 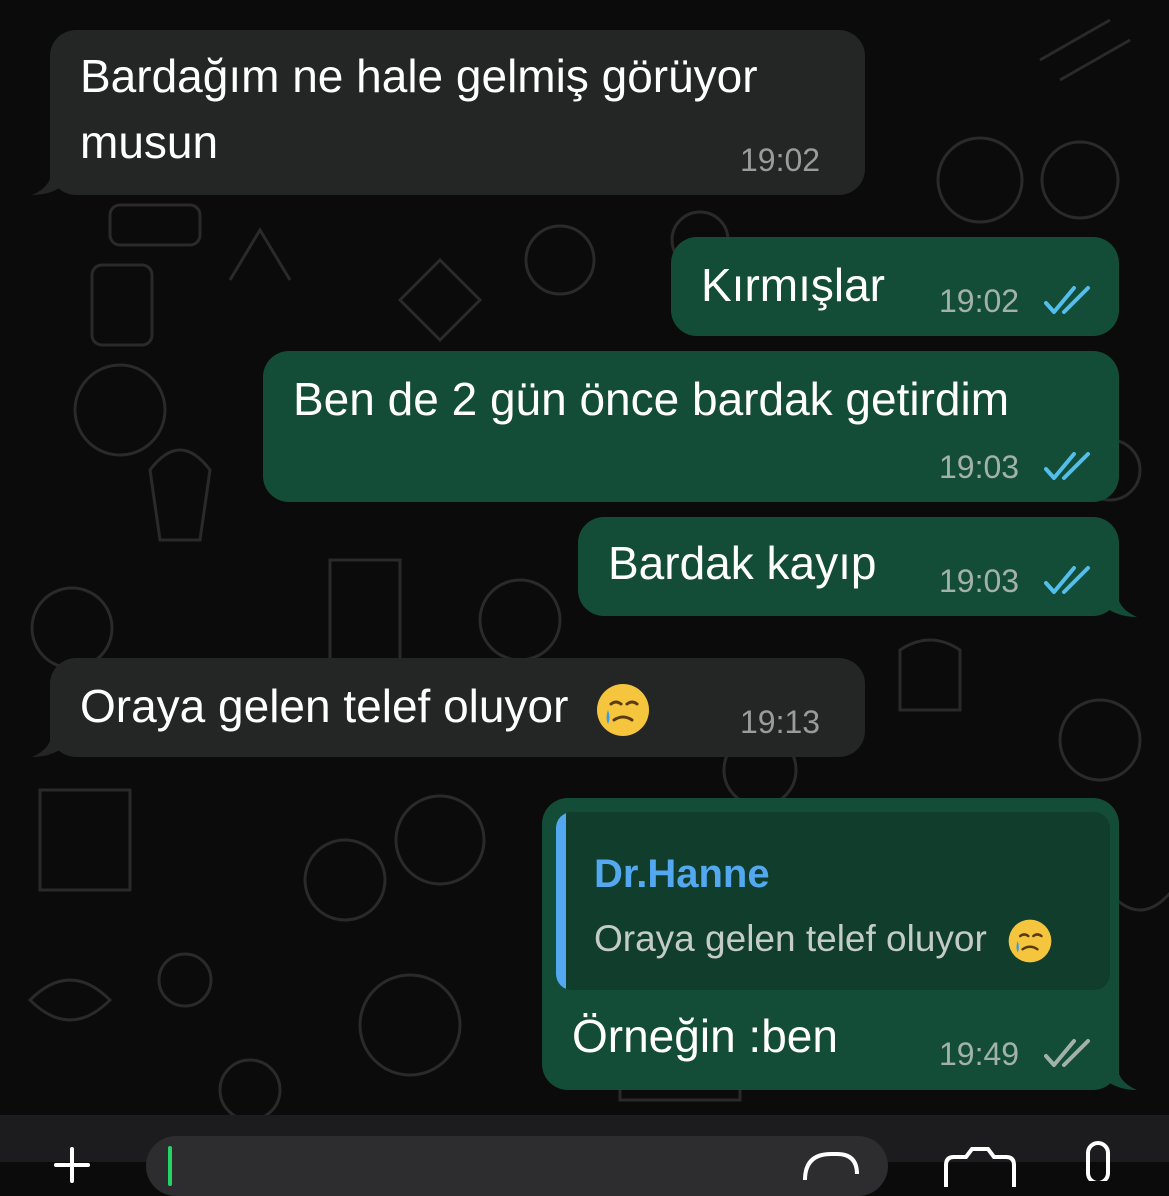 I want to click on sticker-icon, so click(x=831, y=1170).